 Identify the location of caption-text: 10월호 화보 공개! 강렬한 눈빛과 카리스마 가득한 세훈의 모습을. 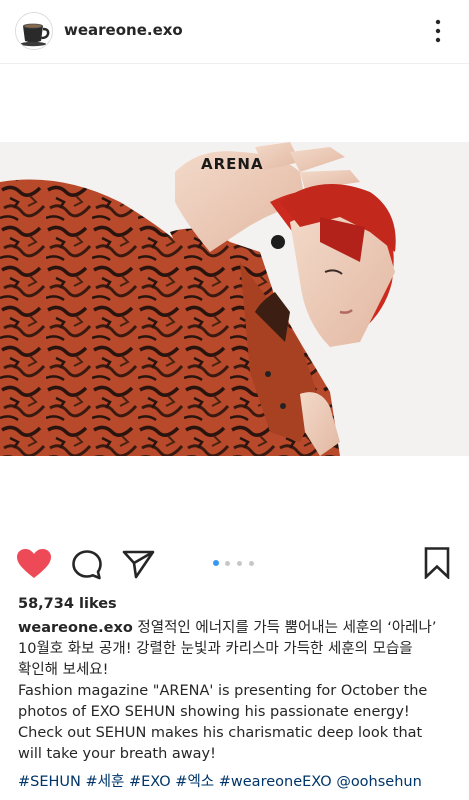
(215, 649).